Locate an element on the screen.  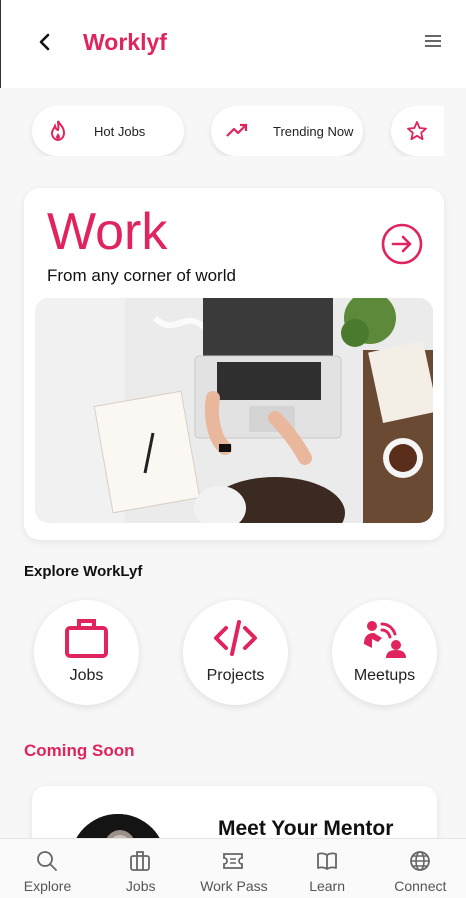
menu-button is located at coordinates (434, 41).